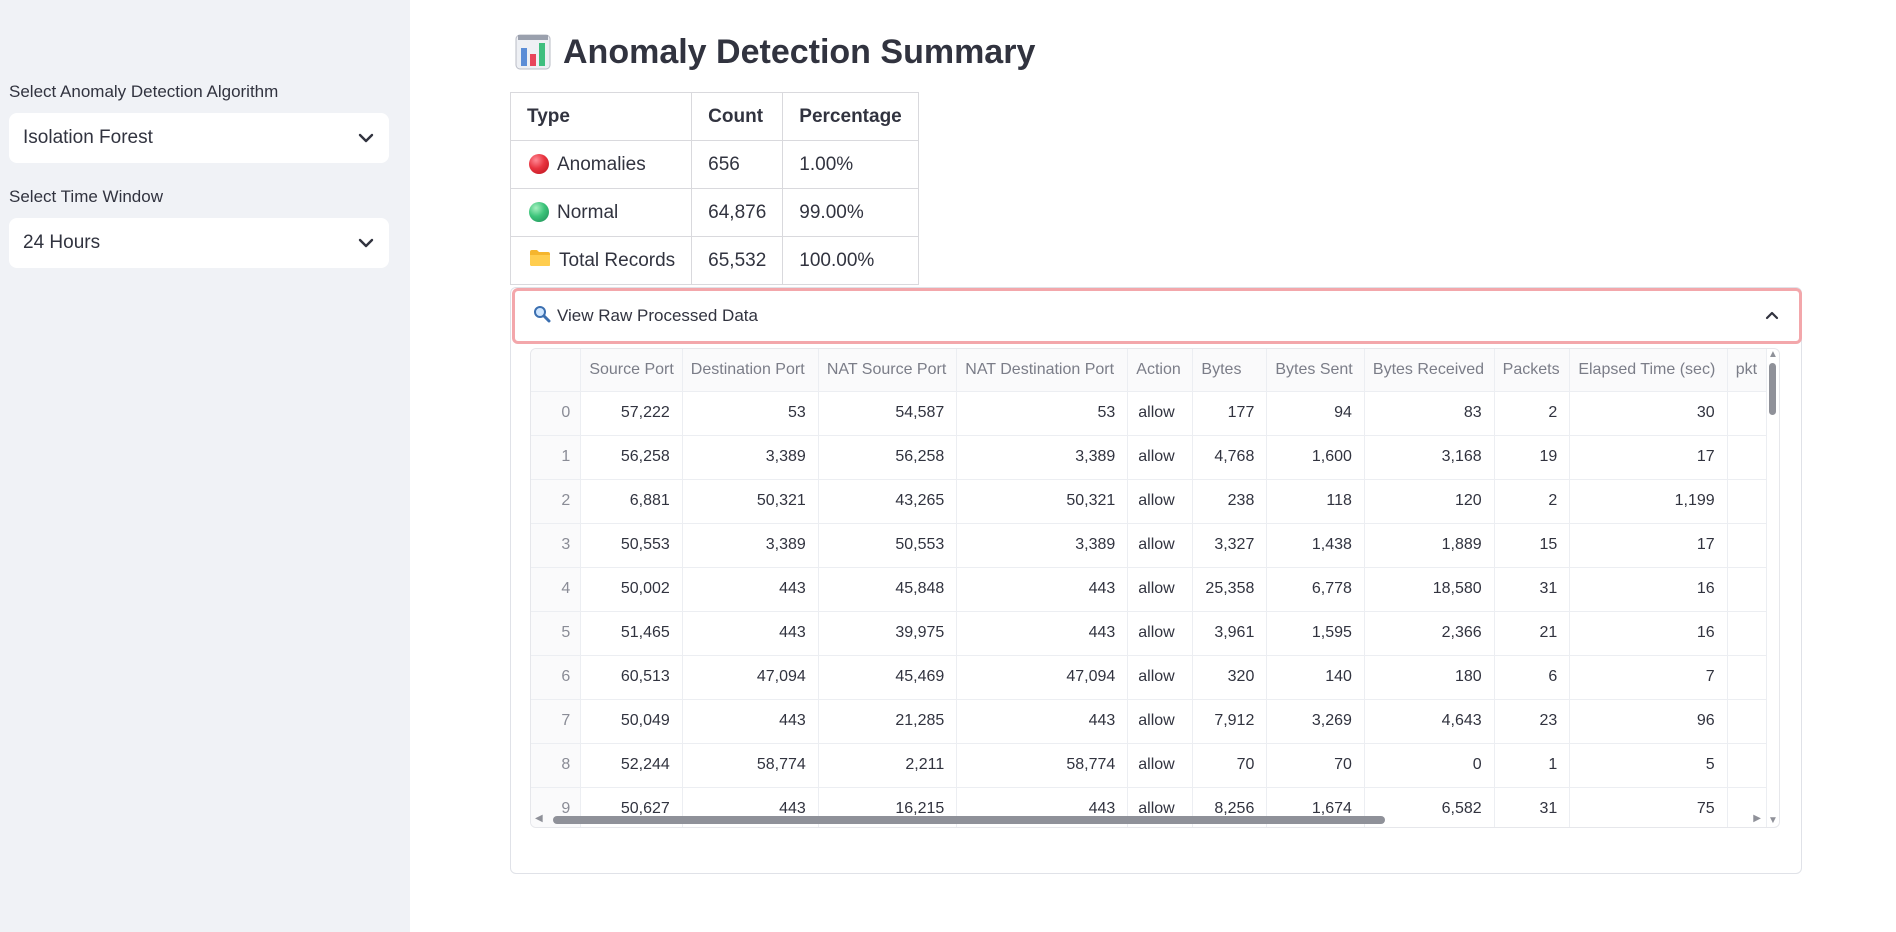 The height and width of the screenshot is (932, 1896). Describe the element at coordinates (556, 370) in the screenshot. I see `grid-index-header` at that location.